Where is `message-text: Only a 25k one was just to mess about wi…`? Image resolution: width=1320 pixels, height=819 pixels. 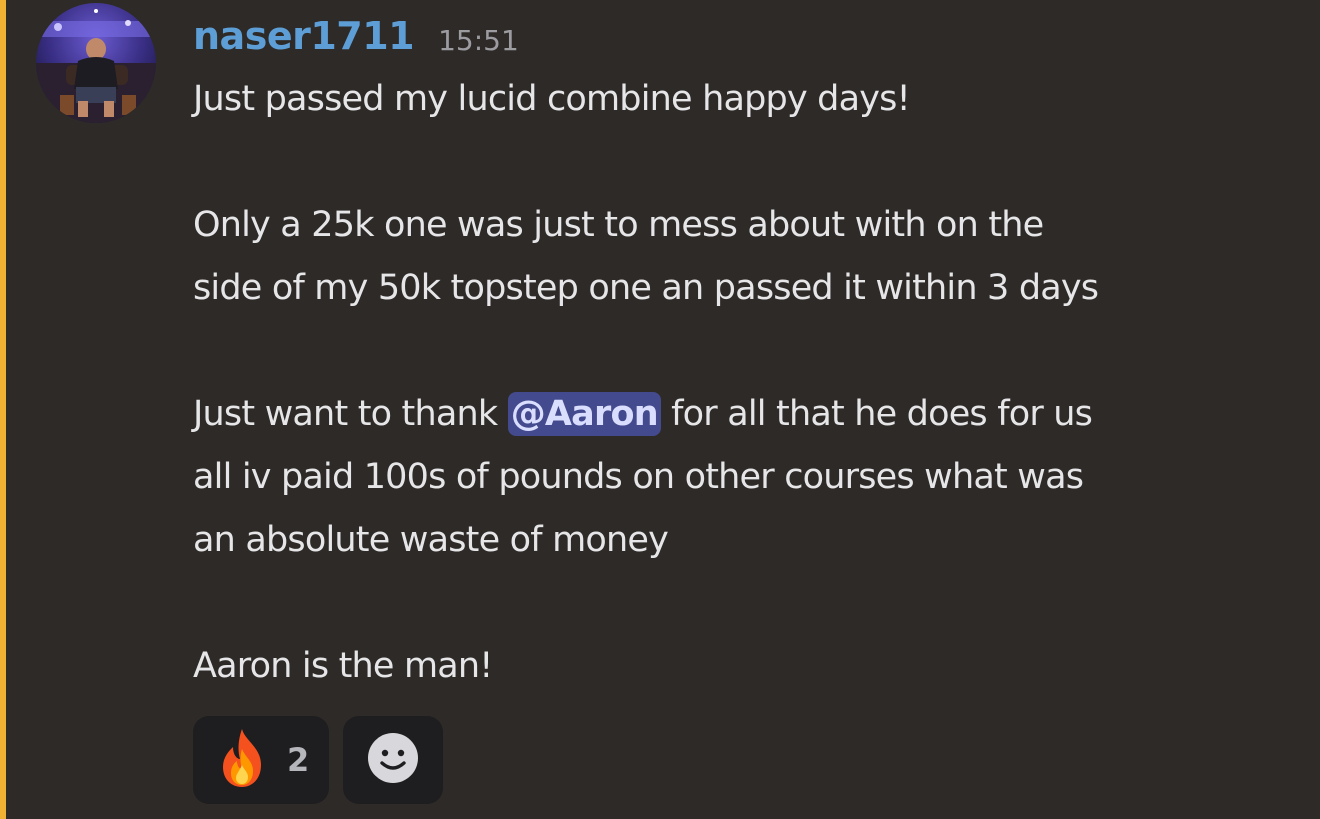 message-text: Only a 25k one was just to mess about wi… is located at coordinates (618, 225).